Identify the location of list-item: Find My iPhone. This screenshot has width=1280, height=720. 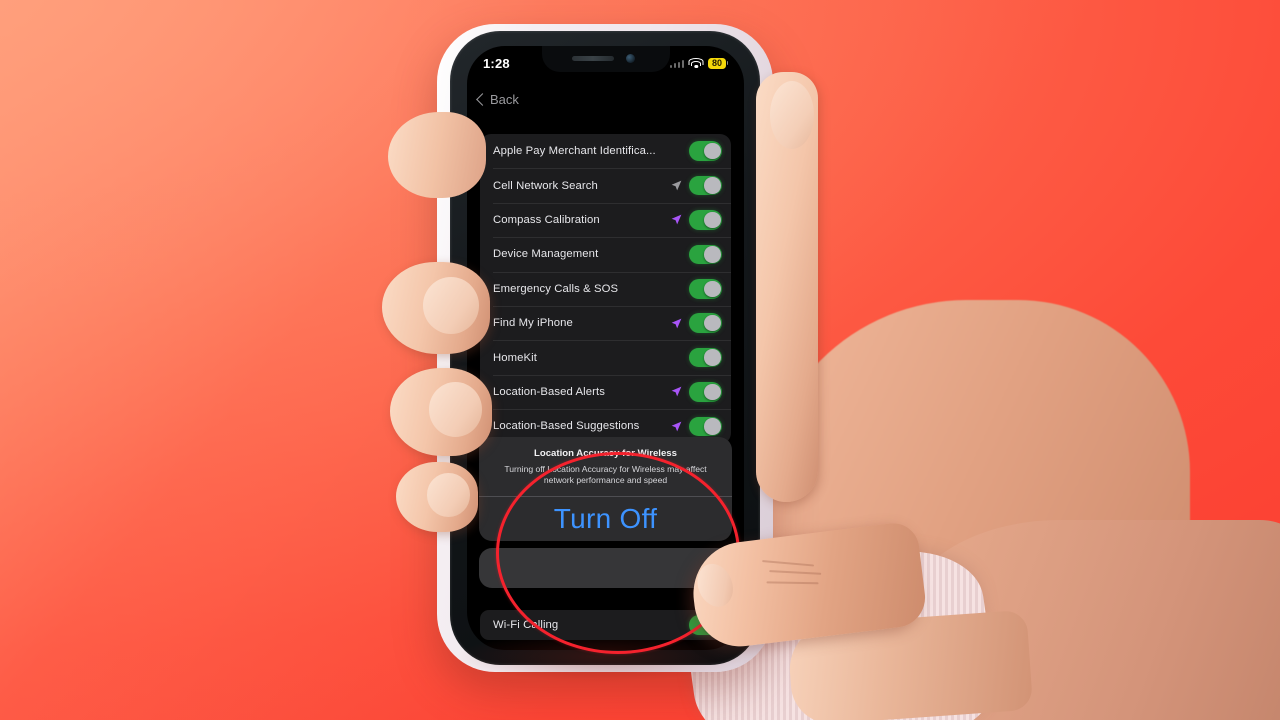
(605, 322).